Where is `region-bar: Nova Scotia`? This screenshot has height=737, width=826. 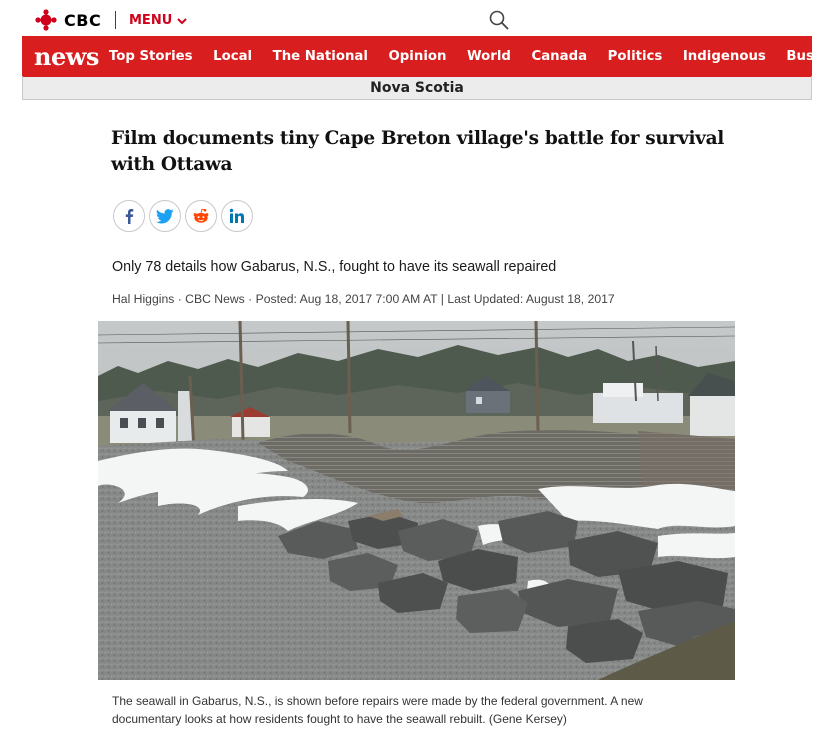
region-bar: Nova Scotia is located at coordinates (417, 88).